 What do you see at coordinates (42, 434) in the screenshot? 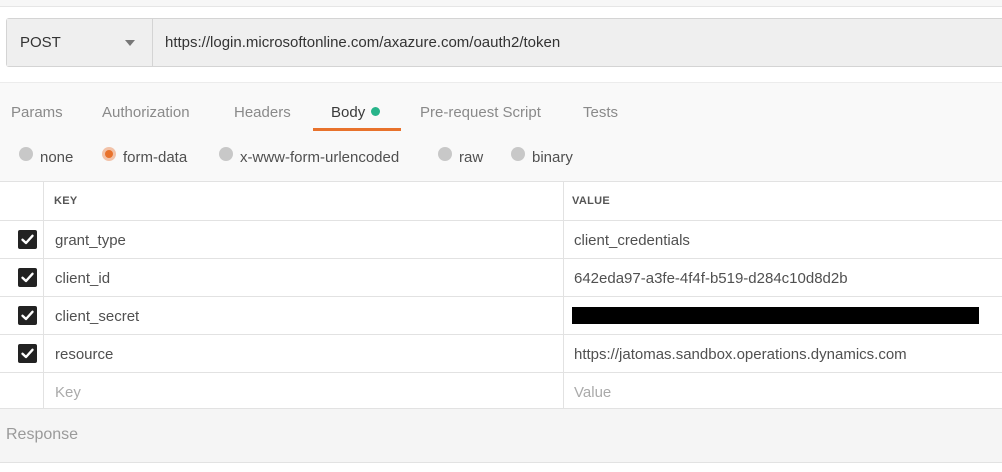
I see `response-label: Response` at bounding box center [42, 434].